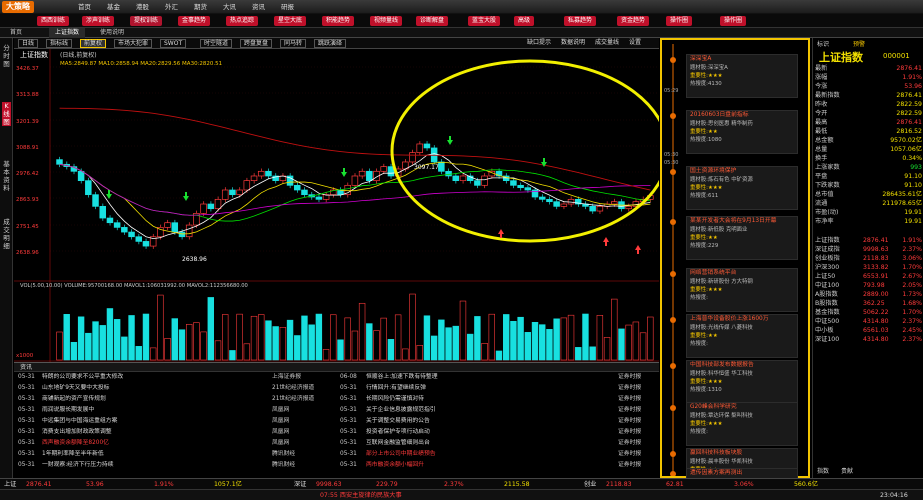 The width and height of the screenshot is (923, 500). What do you see at coordinates (742, 76) in the screenshot?
I see `topic-card: 深深宝A 题材股:深深宝A 重要性:★★★ 热搜度:4130` at bounding box center [742, 76].